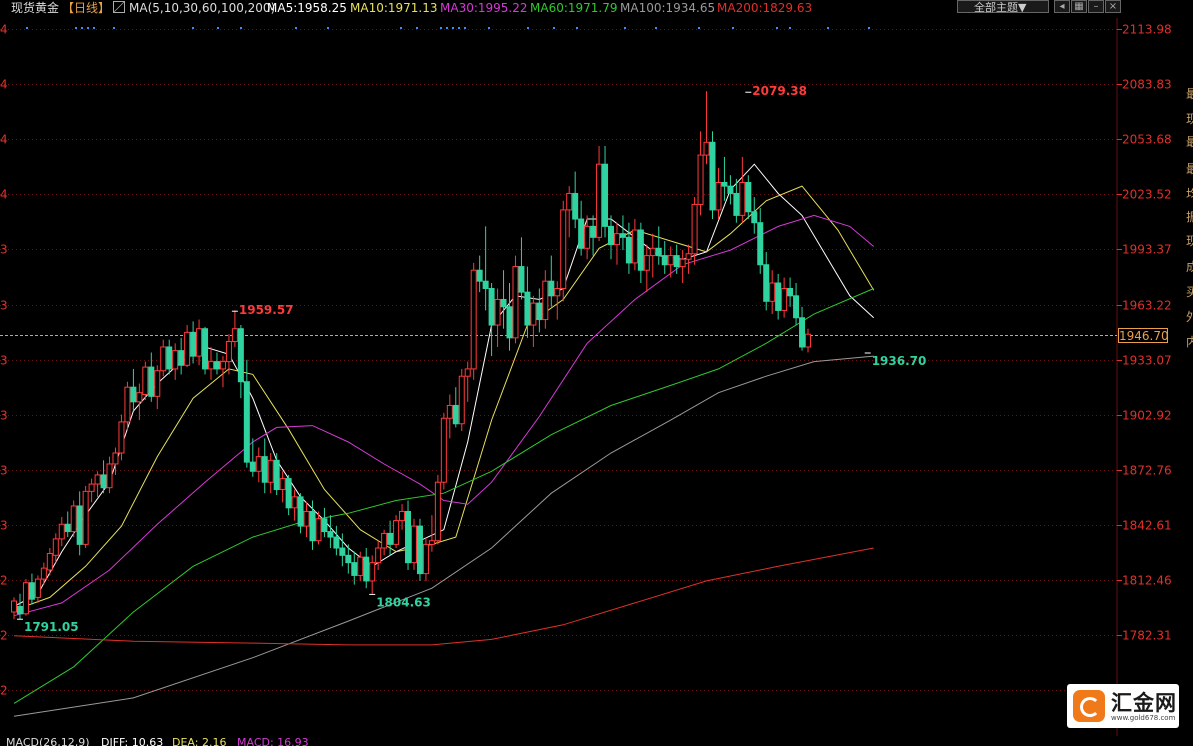 This screenshot has height=746, width=1193. What do you see at coordinates (86, 8) in the screenshot?
I see `period-label: 【日线】` at bounding box center [86, 8].